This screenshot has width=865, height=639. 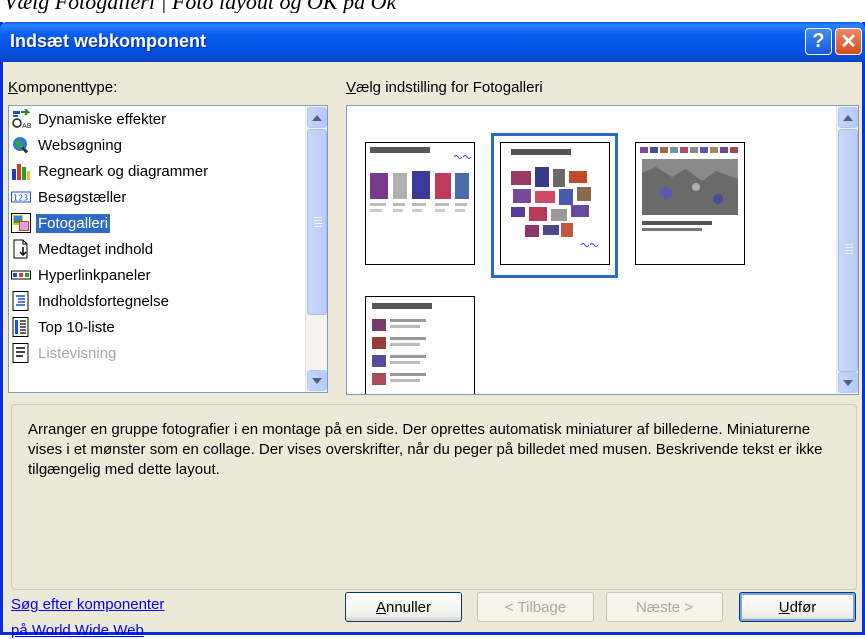 I want to click on list-item-label: Regneark og diagrammer, so click(x=123, y=171).